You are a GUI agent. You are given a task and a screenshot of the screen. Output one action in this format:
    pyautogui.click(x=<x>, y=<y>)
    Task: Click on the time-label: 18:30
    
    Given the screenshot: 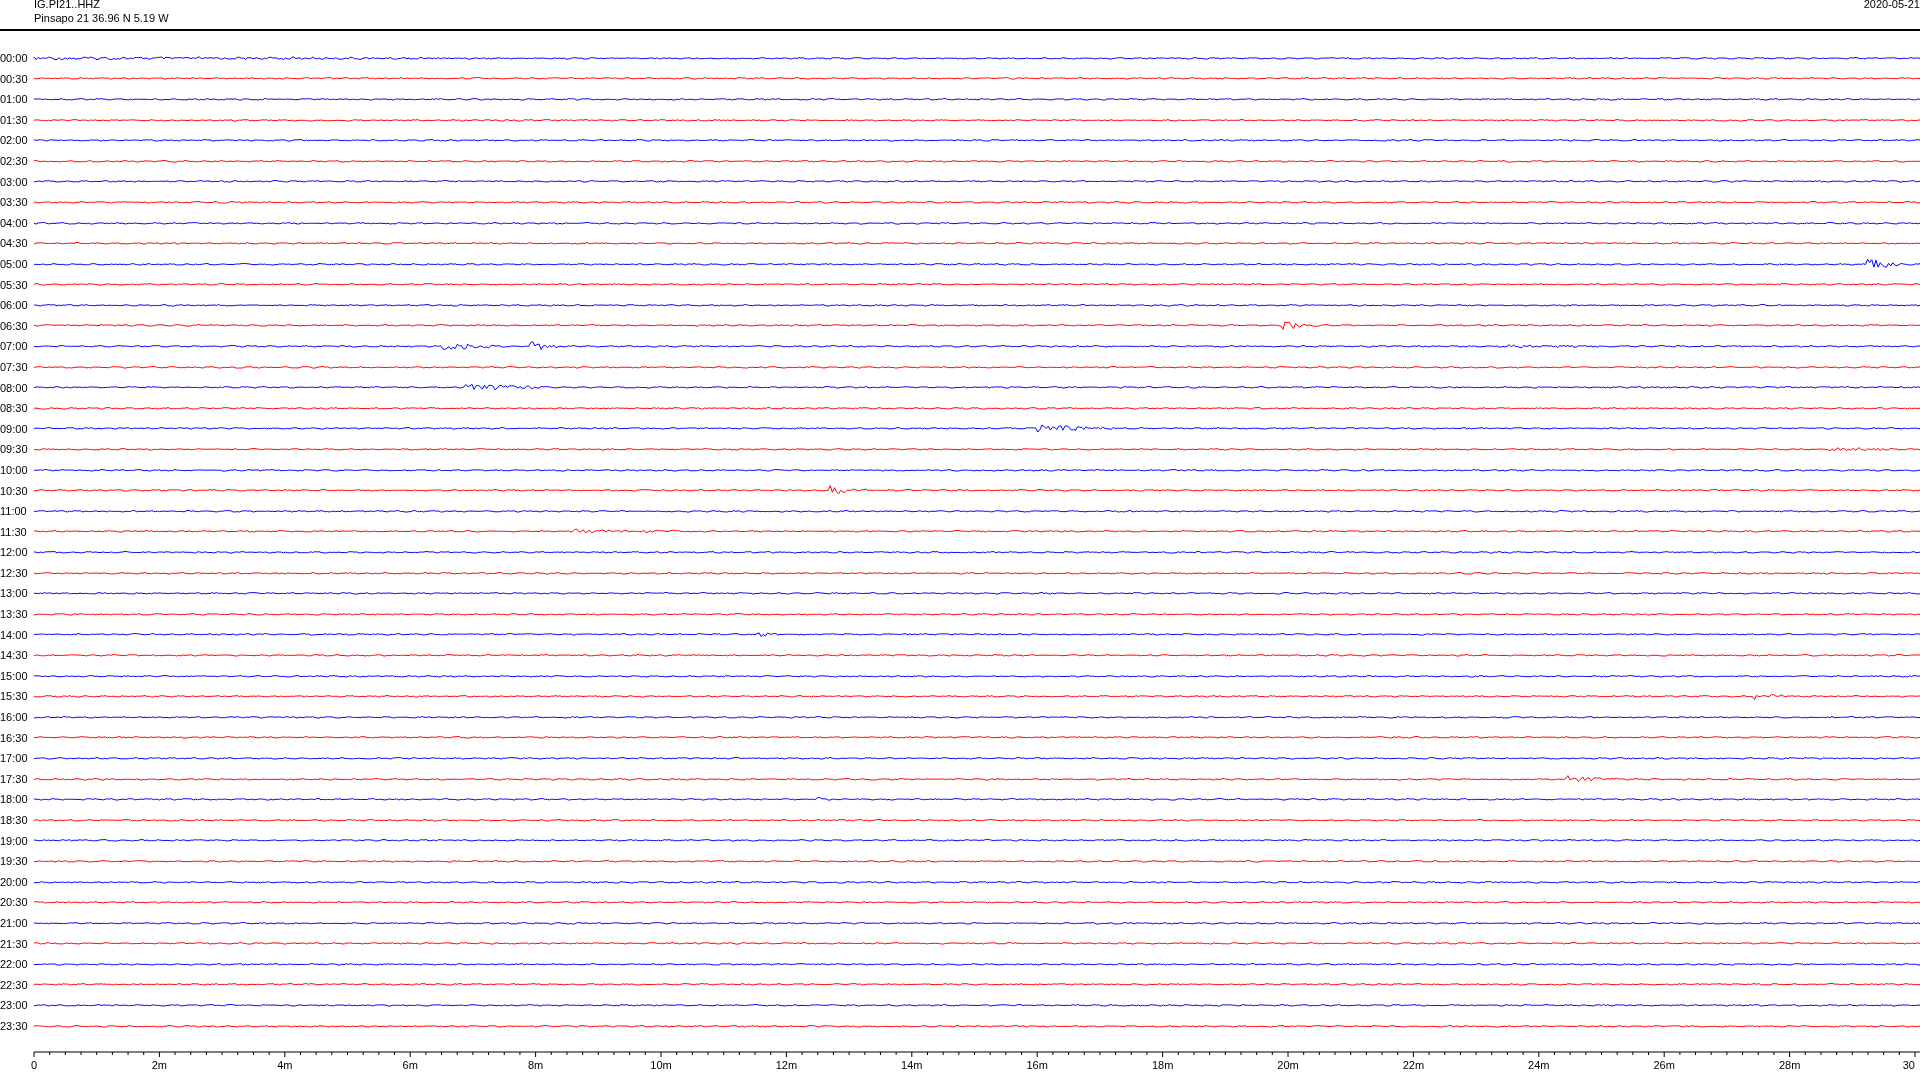 What is the action you would take?
    pyautogui.click(x=14, y=820)
    